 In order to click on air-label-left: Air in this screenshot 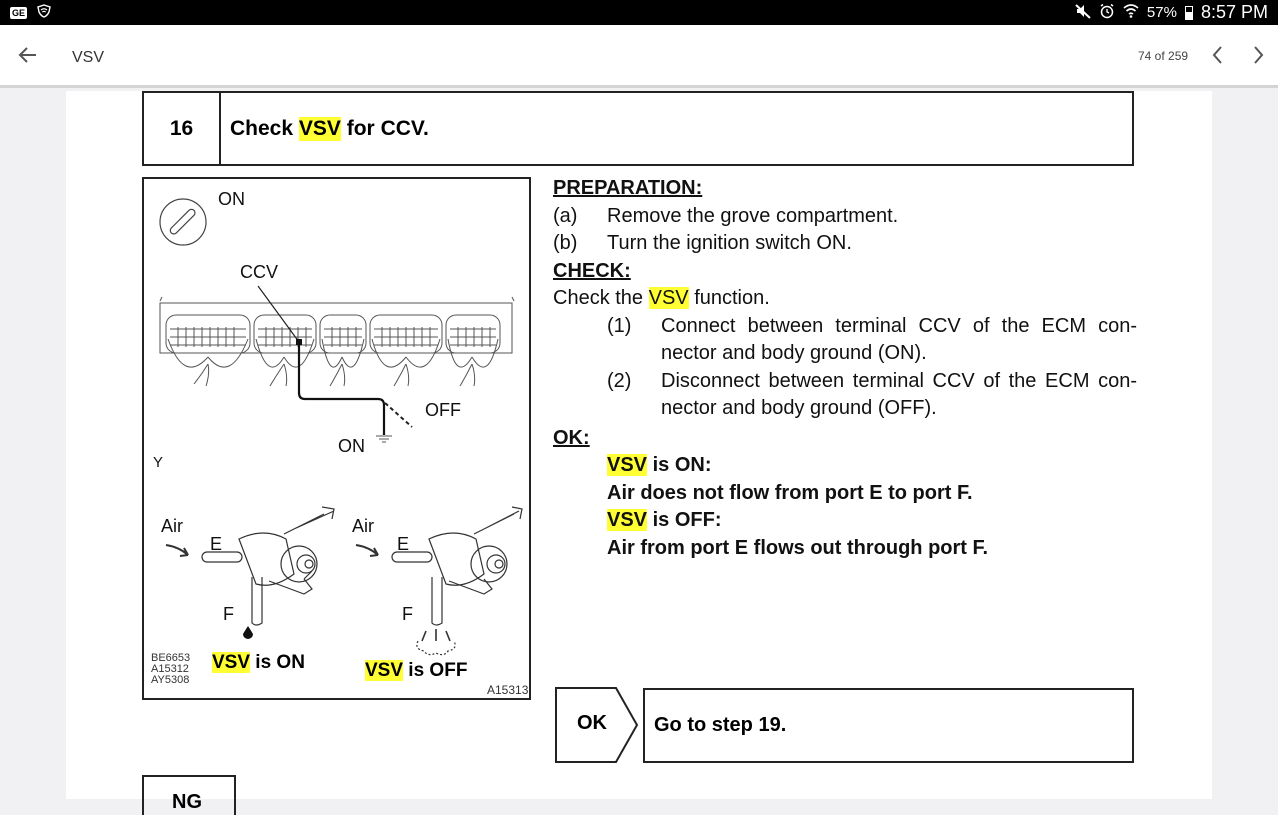, I will do `click(172, 526)`.